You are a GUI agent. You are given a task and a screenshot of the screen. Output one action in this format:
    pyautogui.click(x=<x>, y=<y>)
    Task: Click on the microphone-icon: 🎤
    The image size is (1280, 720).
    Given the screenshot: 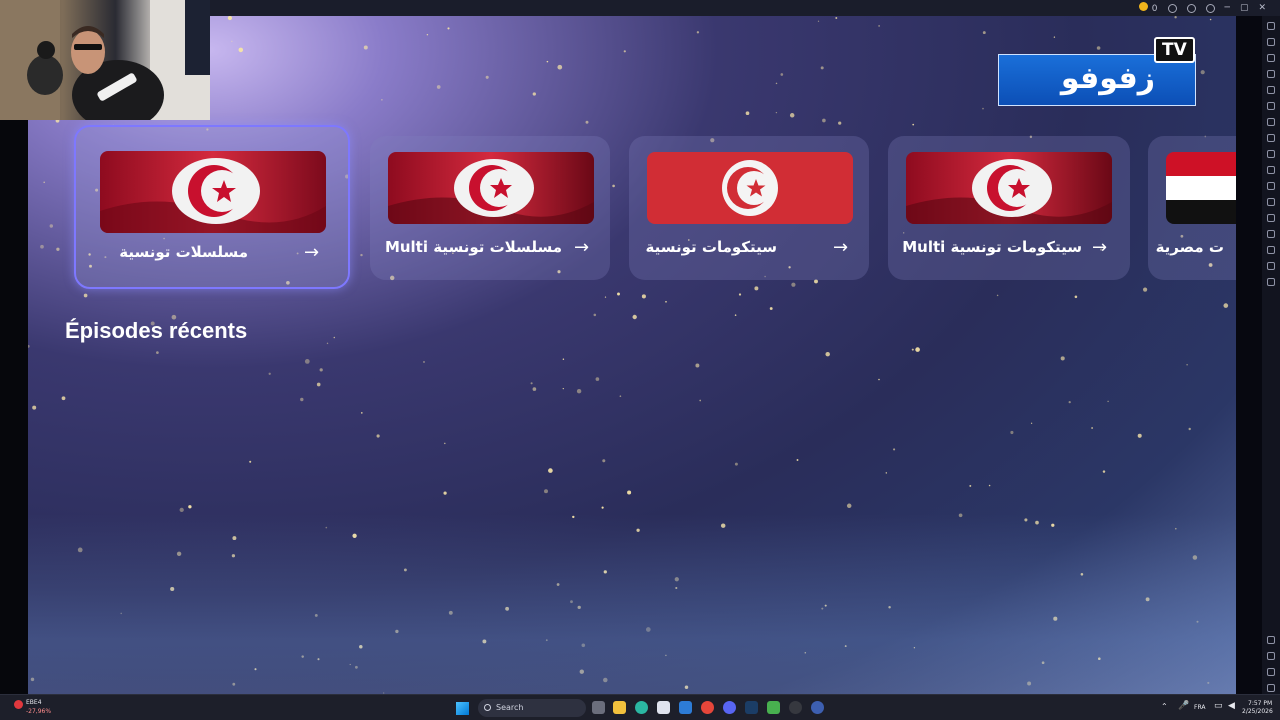 What is the action you would take?
    pyautogui.click(x=1183, y=706)
    